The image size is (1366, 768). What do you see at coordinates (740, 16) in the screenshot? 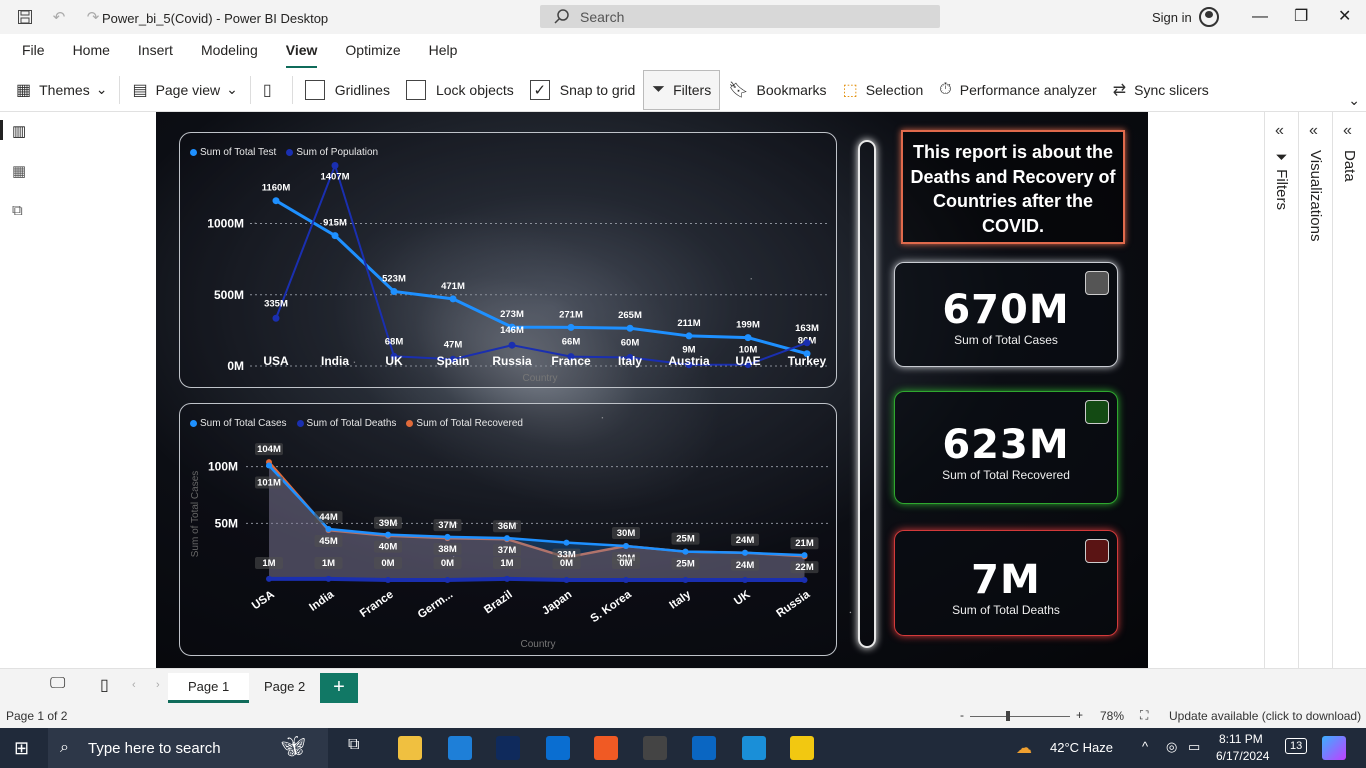
I see `search-box: Search` at bounding box center [740, 16].